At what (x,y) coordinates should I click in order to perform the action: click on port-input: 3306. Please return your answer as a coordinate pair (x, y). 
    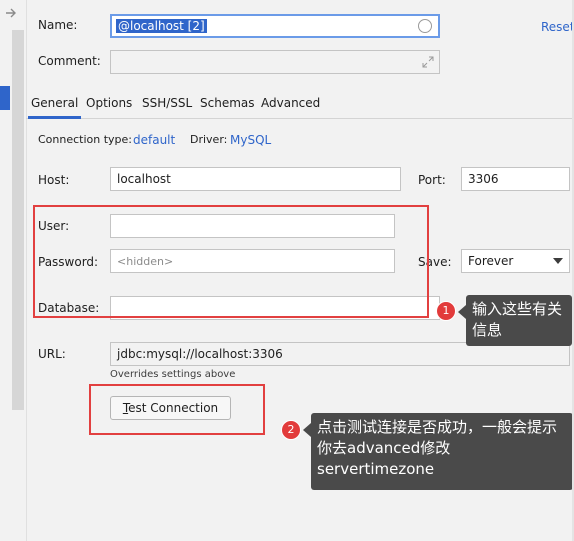
    Looking at the image, I should click on (515, 179).